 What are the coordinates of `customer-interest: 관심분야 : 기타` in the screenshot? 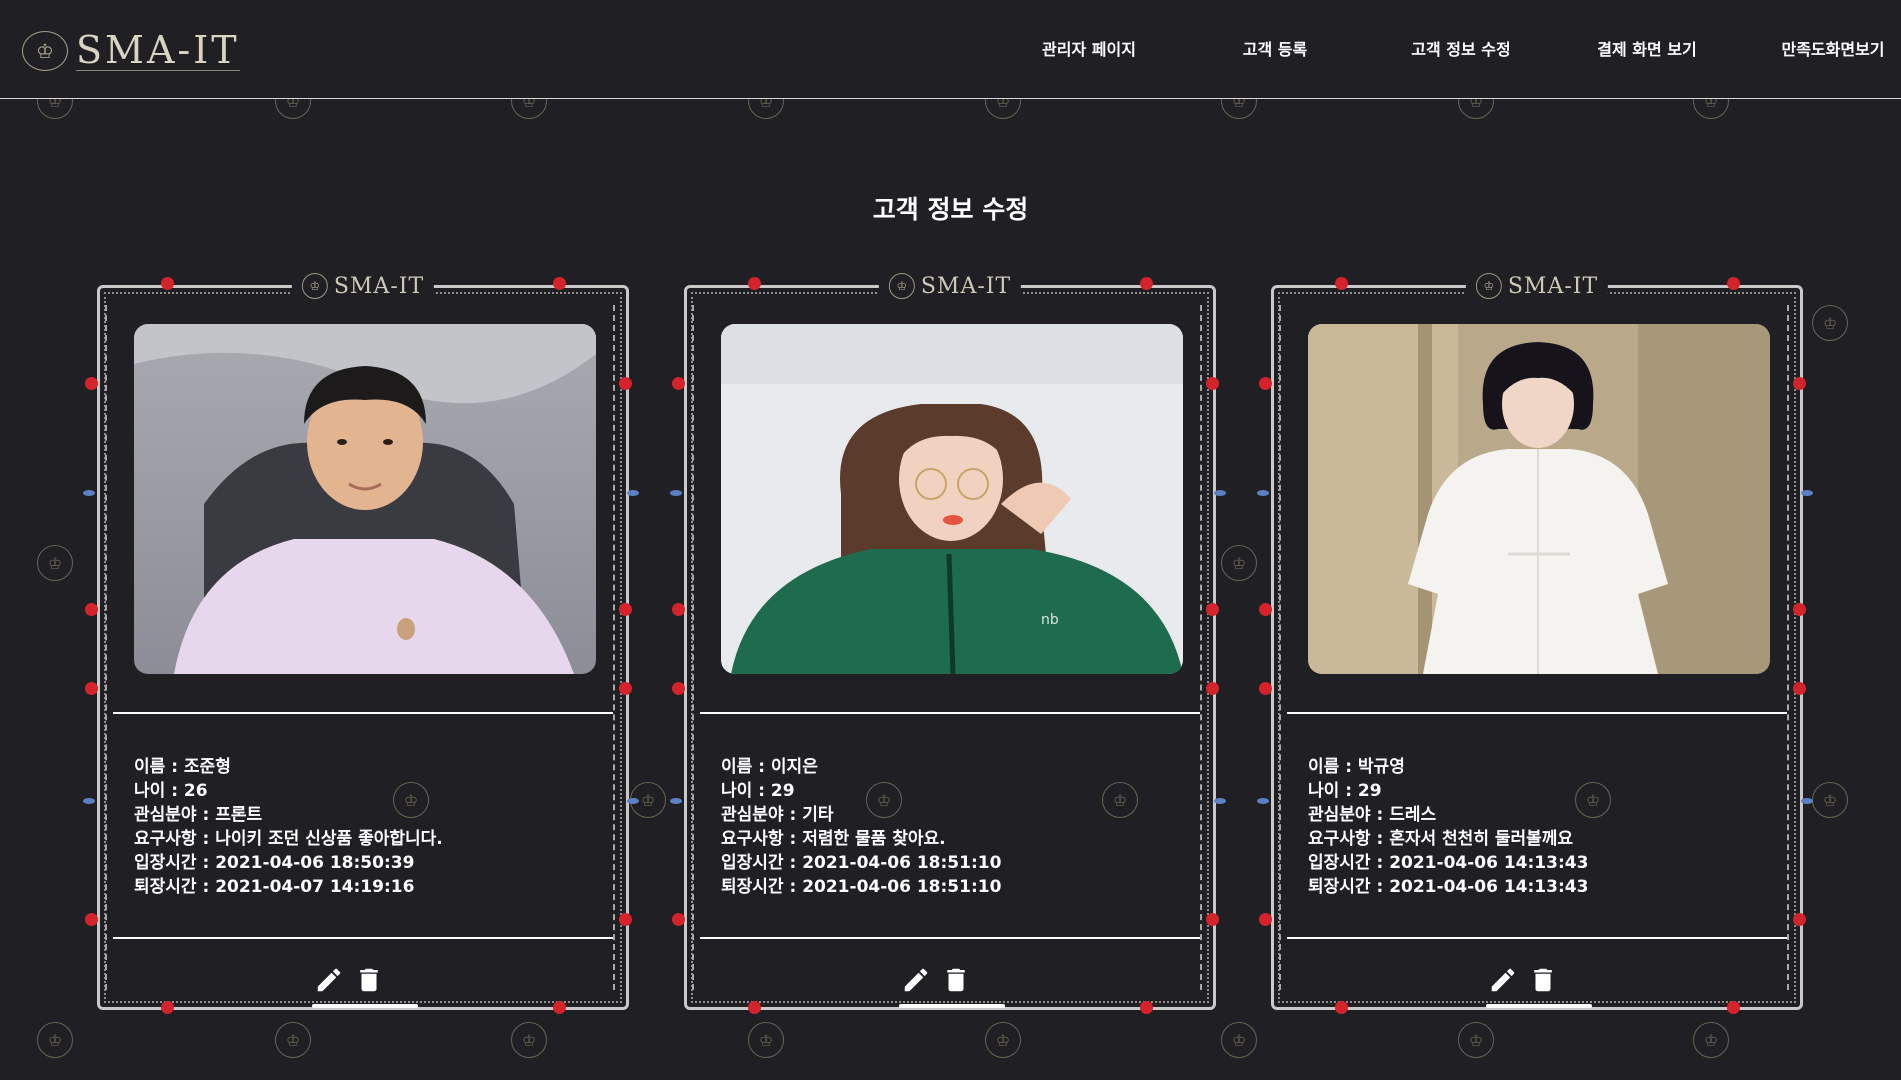 It's located at (777, 815).